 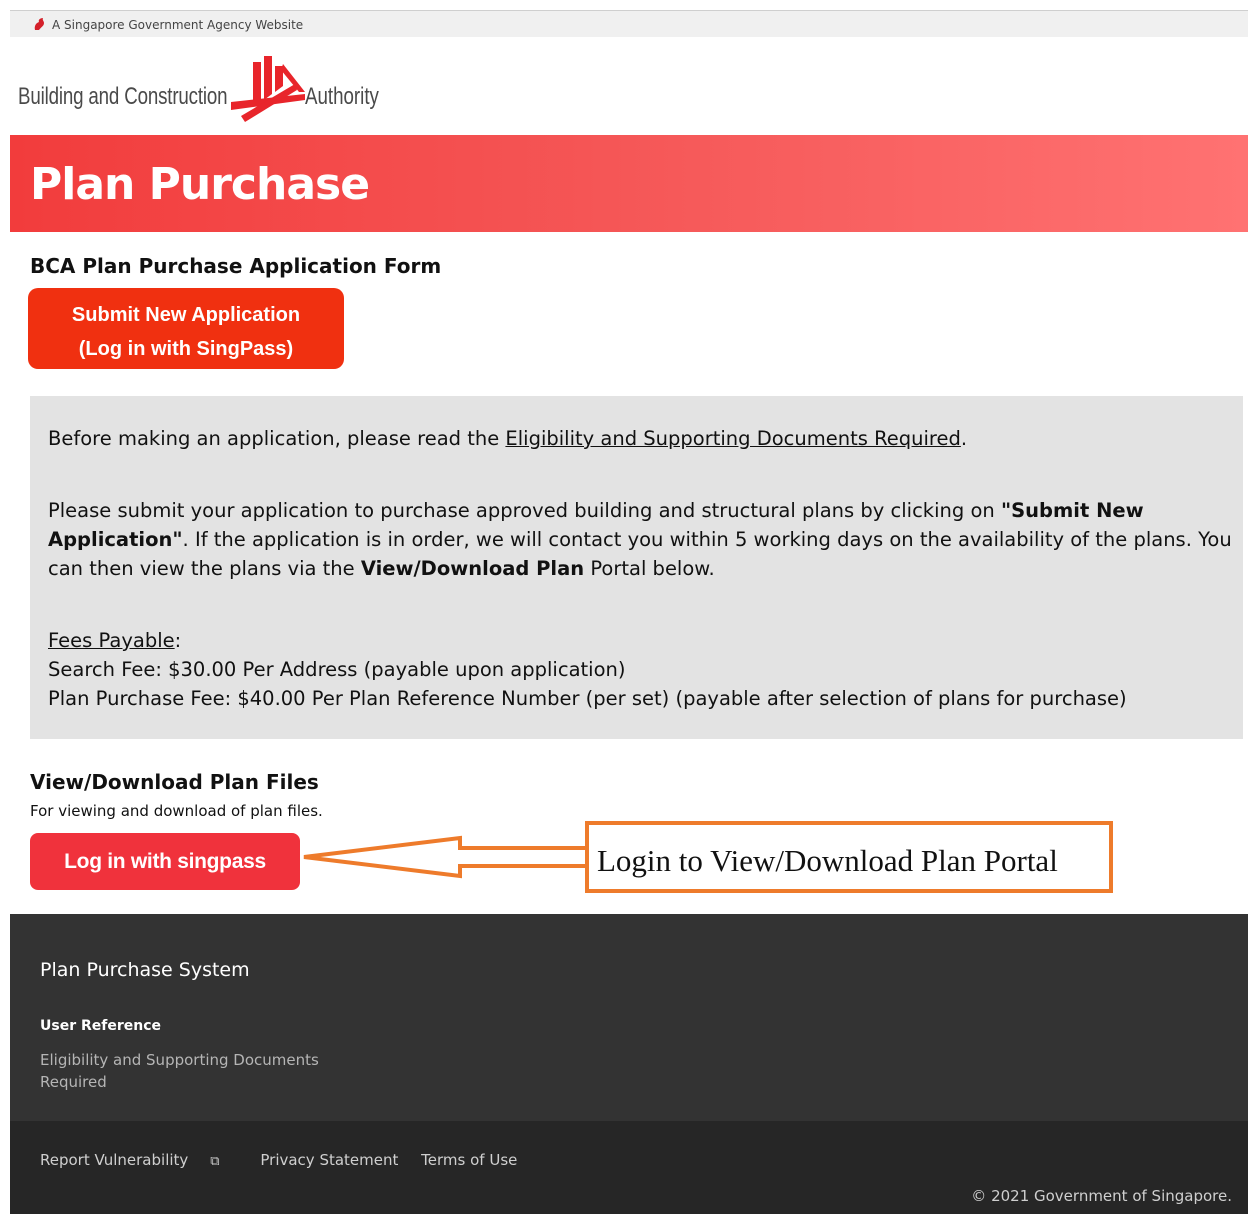 What do you see at coordinates (114, 1160) in the screenshot?
I see `report-vulnerability-label: Report Vulnerability` at bounding box center [114, 1160].